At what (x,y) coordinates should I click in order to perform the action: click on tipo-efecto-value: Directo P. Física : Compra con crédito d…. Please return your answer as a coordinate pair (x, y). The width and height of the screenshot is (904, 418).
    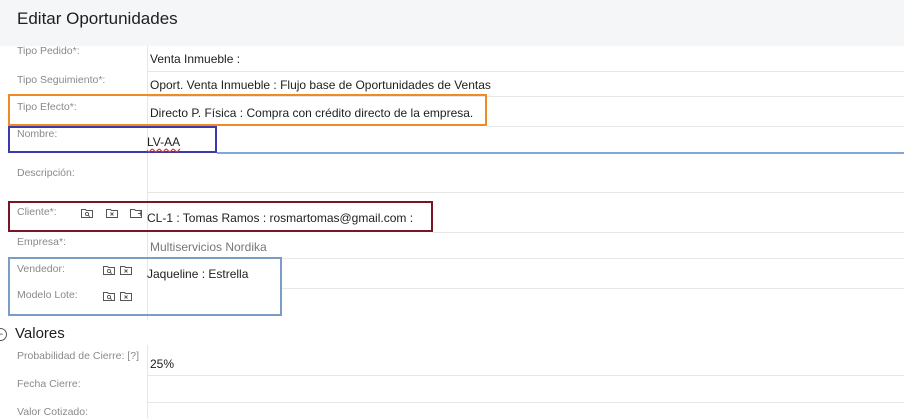
    Looking at the image, I should click on (311, 113).